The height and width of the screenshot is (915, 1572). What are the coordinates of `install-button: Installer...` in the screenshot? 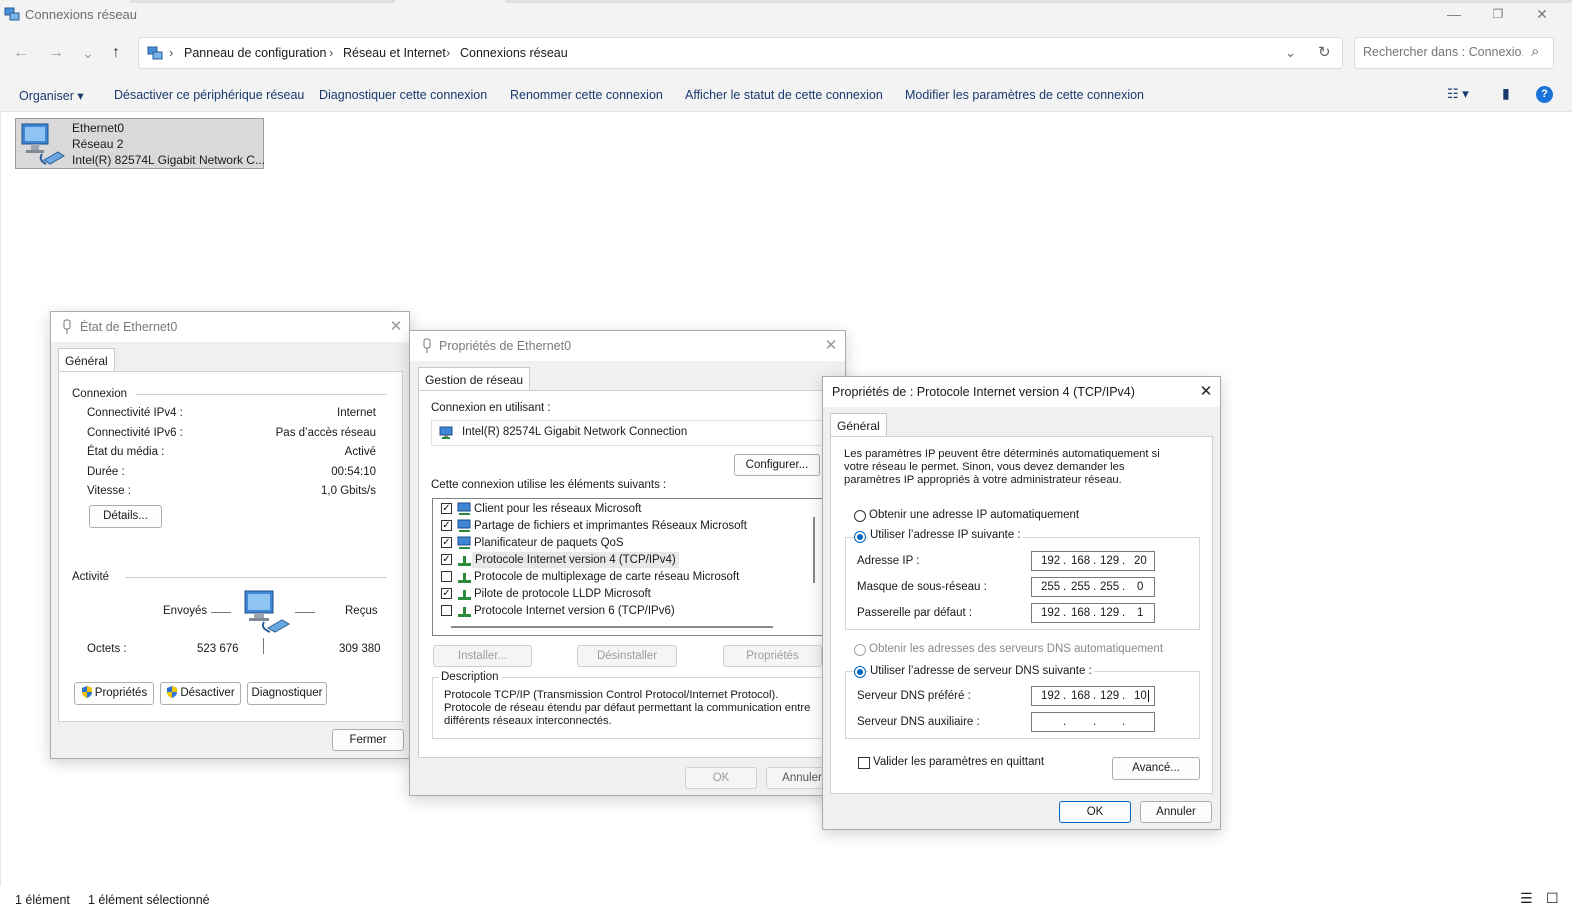 It's located at (482, 656).